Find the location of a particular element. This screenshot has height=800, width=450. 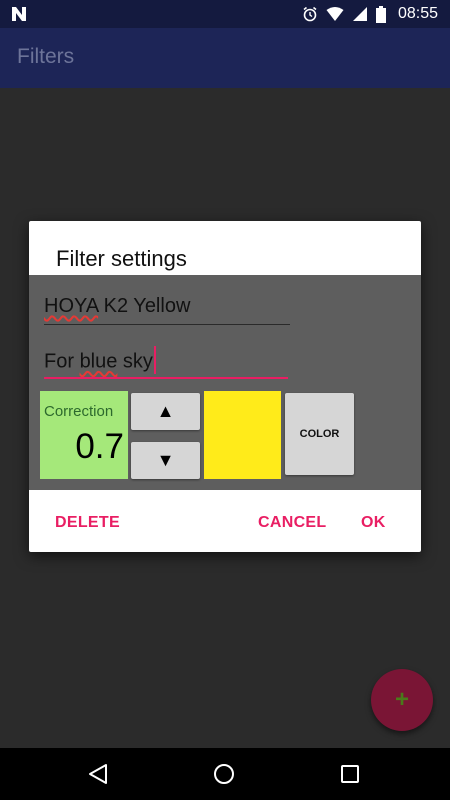

color-button: COLOR is located at coordinates (319, 434).